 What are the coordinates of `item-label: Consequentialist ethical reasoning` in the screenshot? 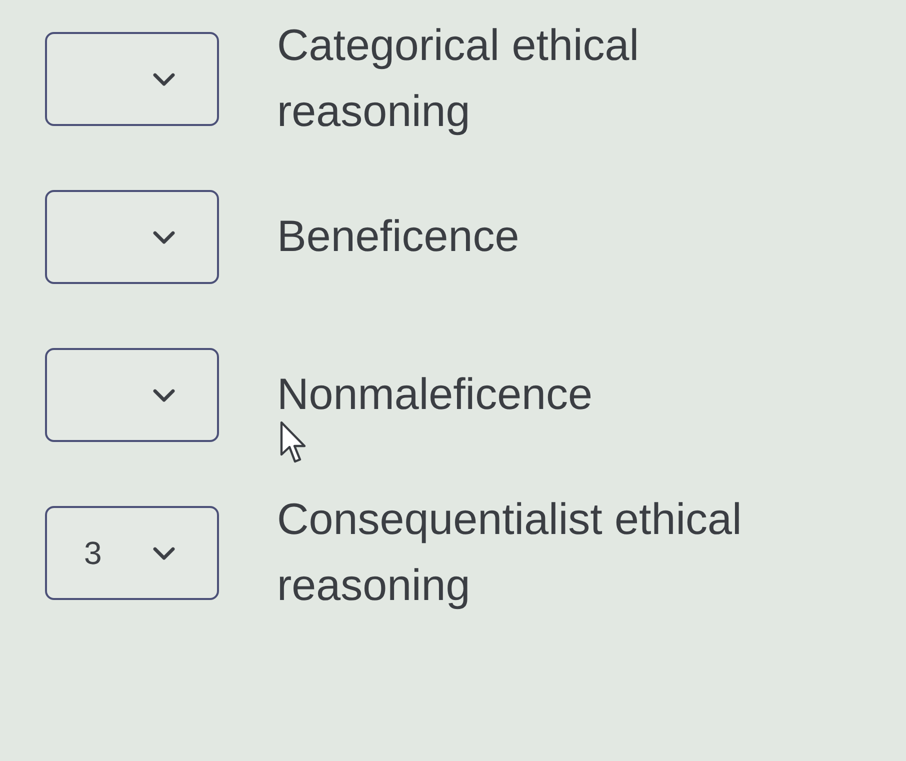 It's located at (510, 553).